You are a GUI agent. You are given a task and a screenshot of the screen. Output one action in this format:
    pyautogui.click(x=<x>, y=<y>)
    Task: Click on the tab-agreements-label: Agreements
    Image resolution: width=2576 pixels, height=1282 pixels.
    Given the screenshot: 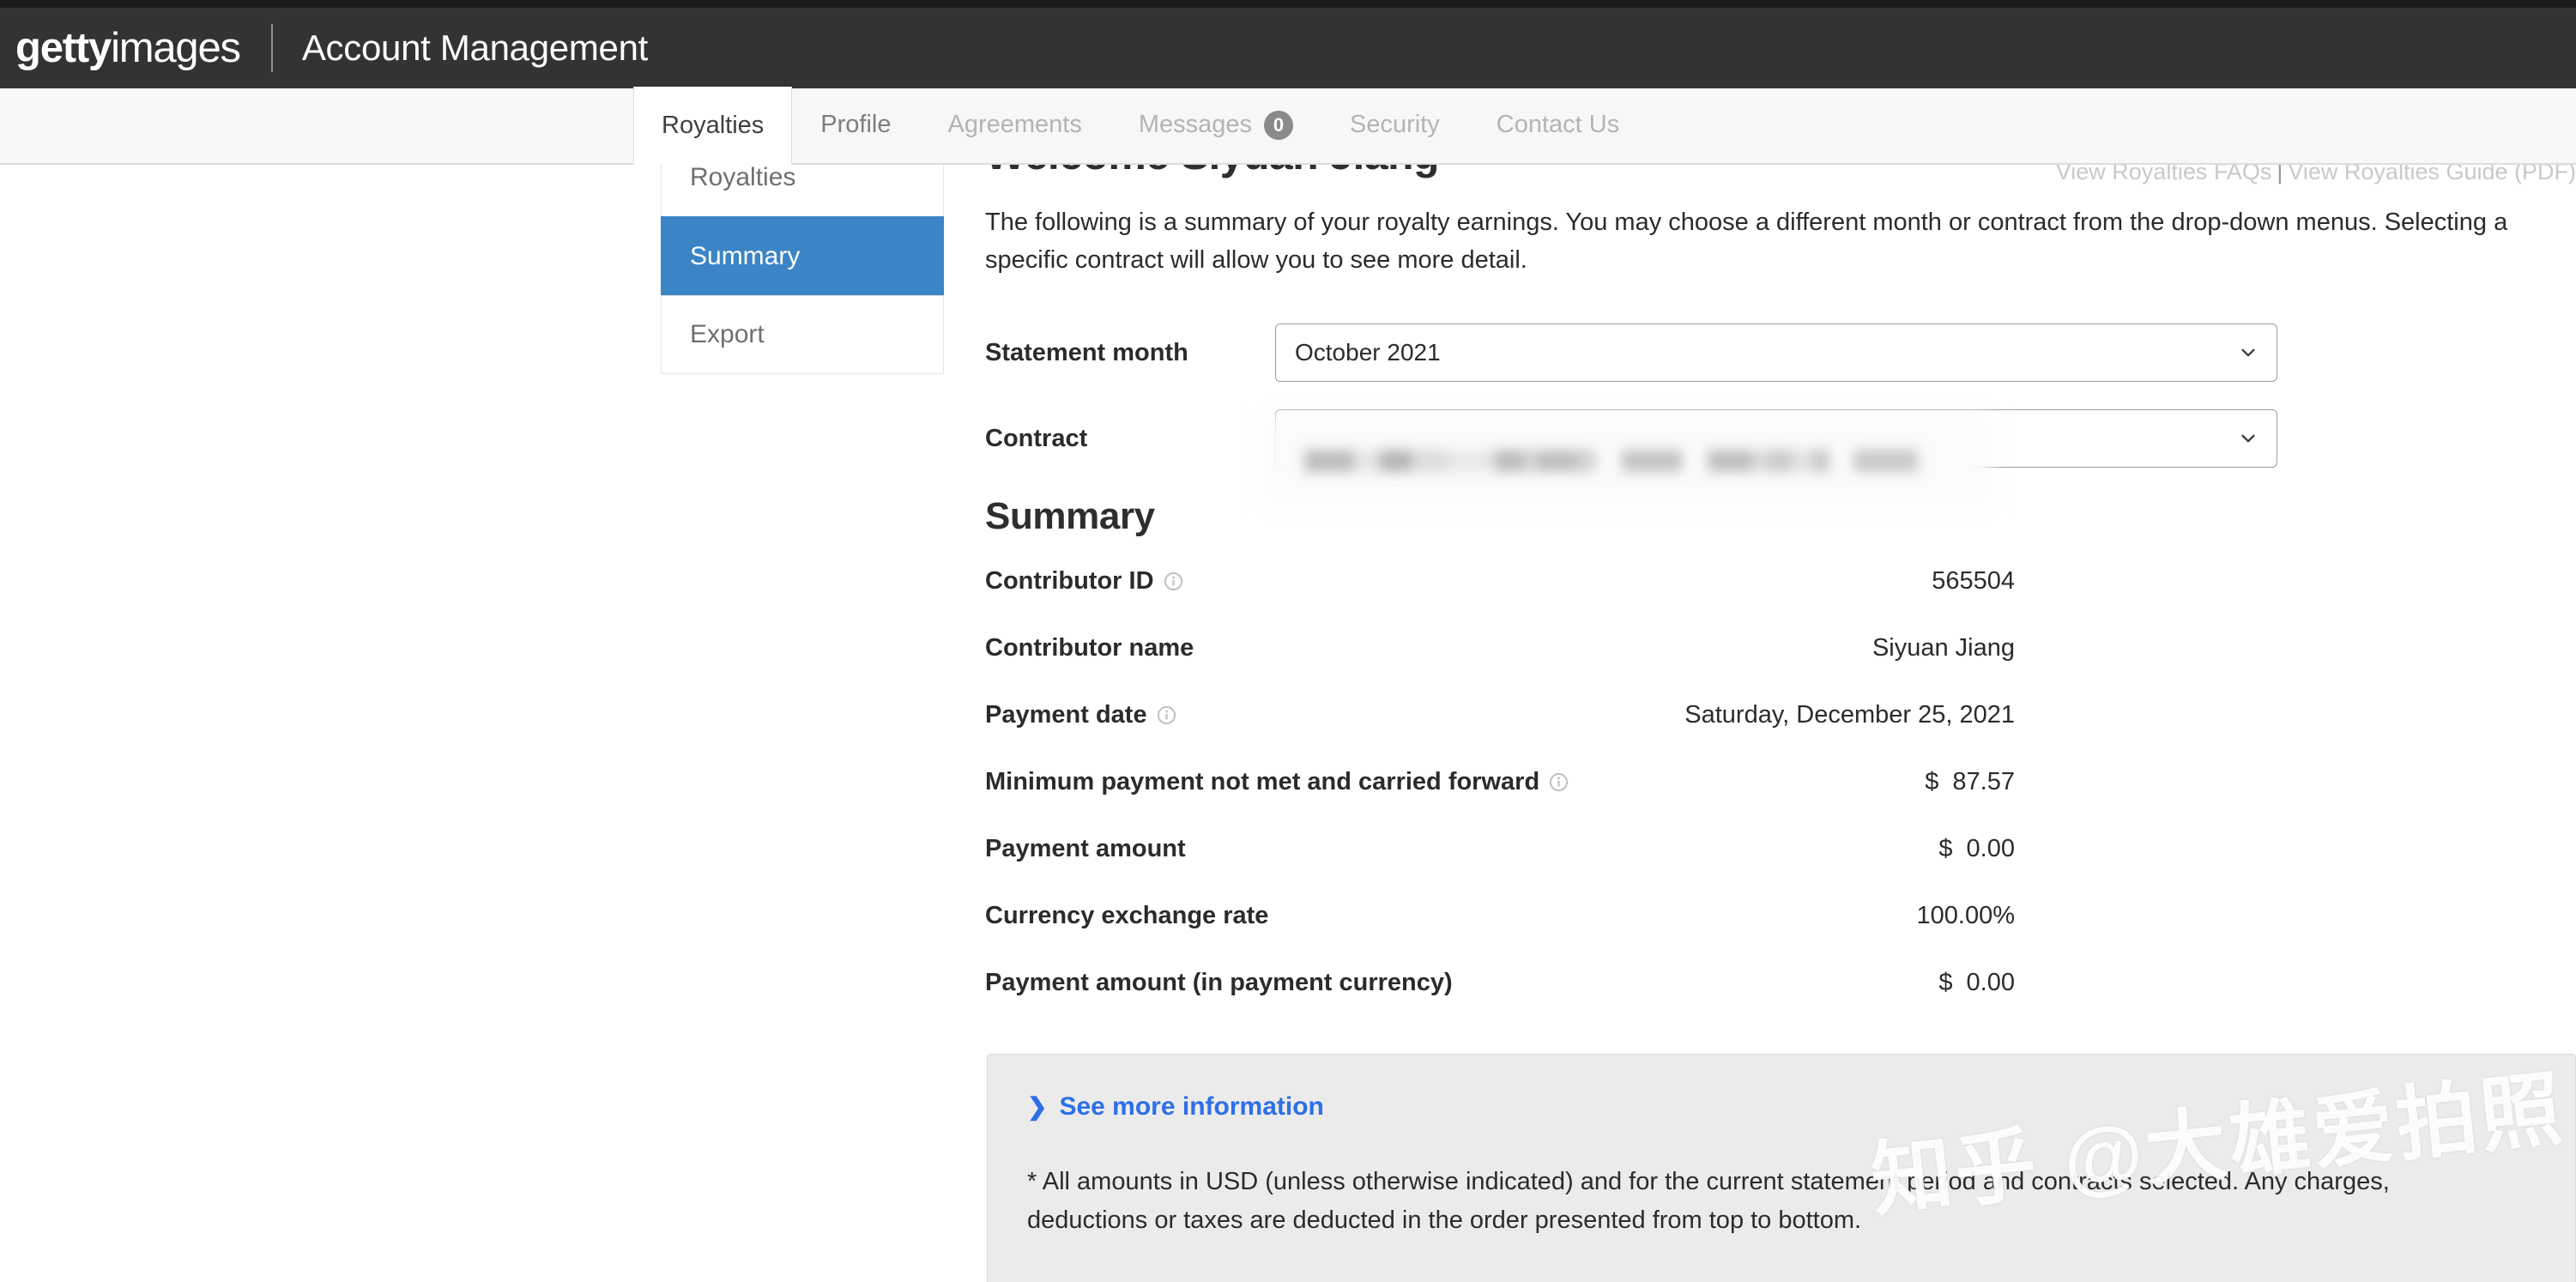 What is the action you would take?
    pyautogui.click(x=1015, y=124)
    